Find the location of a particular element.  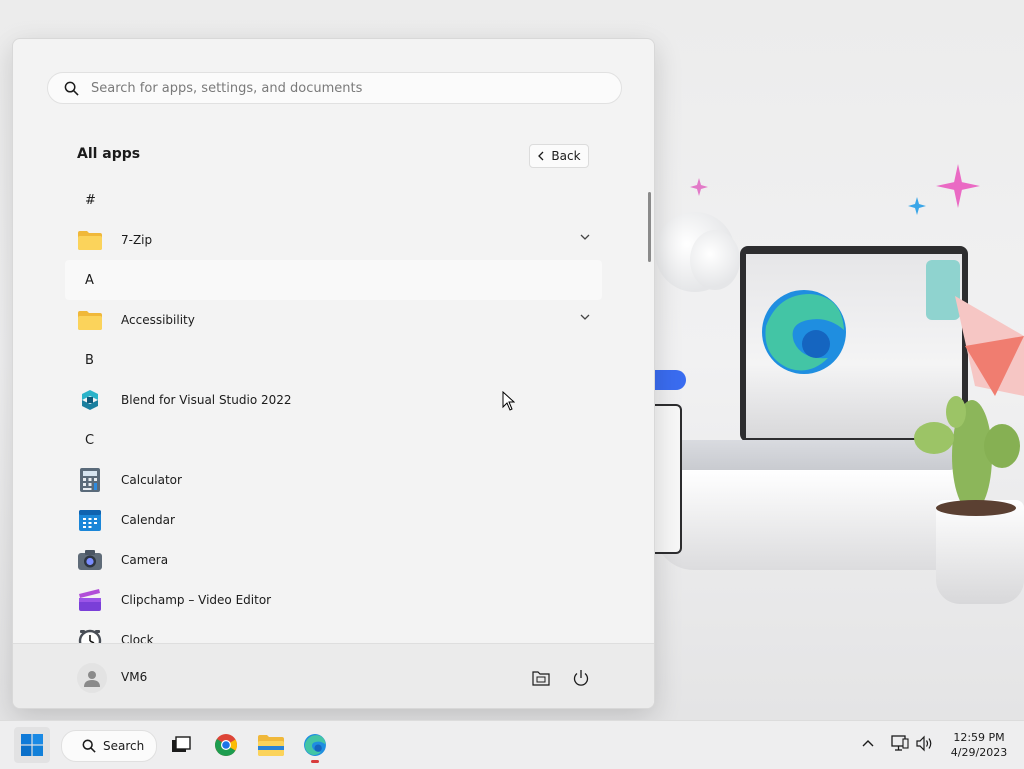

app-label: Calendar is located at coordinates (148, 520).